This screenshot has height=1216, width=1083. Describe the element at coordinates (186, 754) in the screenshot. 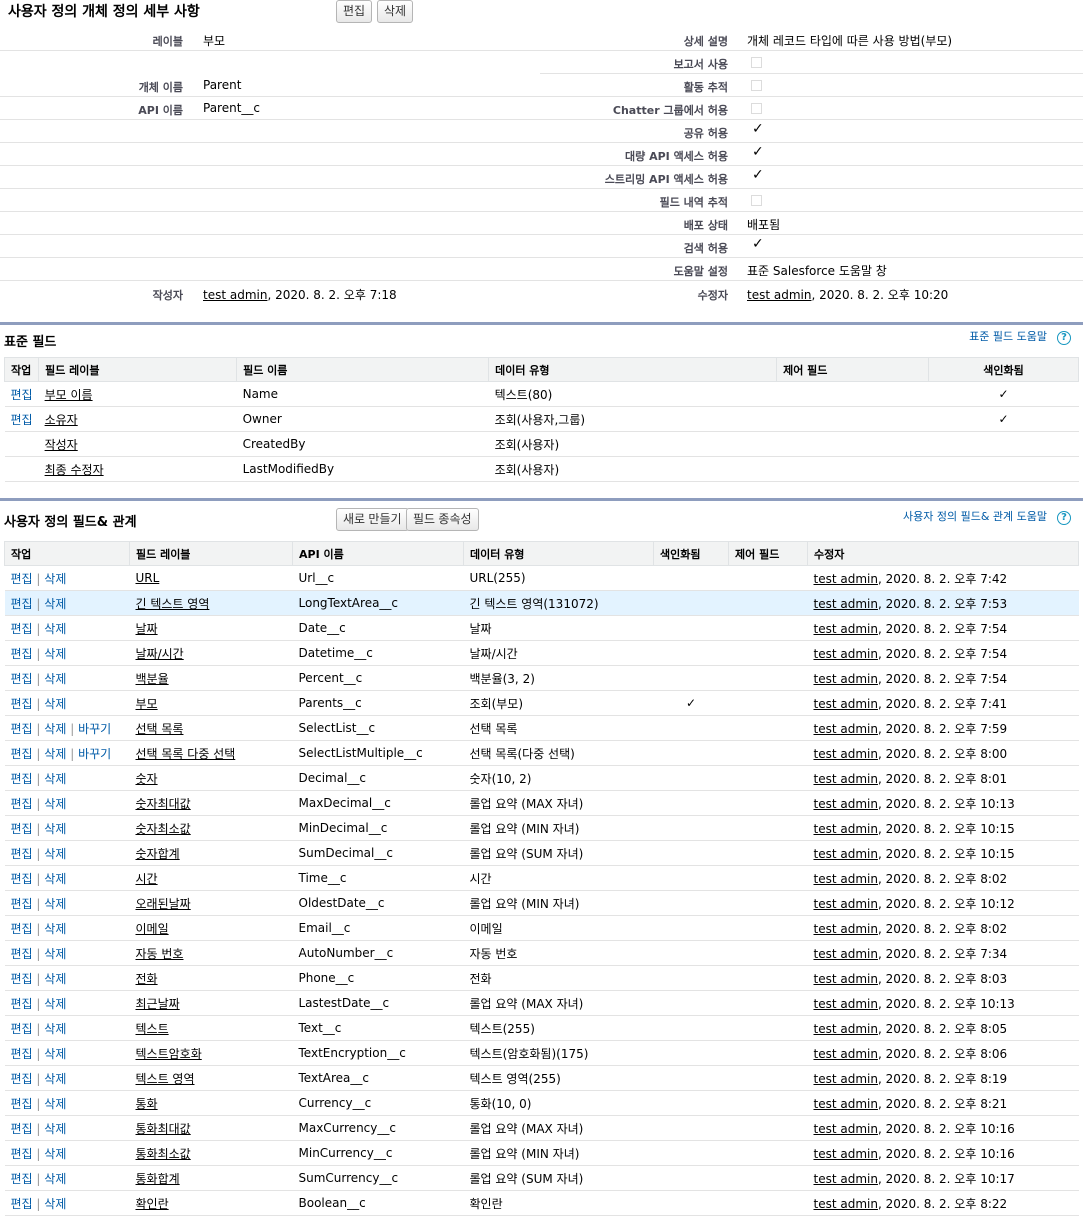

I see `field-label-link: 선택 목록 다중 선택` at that location.